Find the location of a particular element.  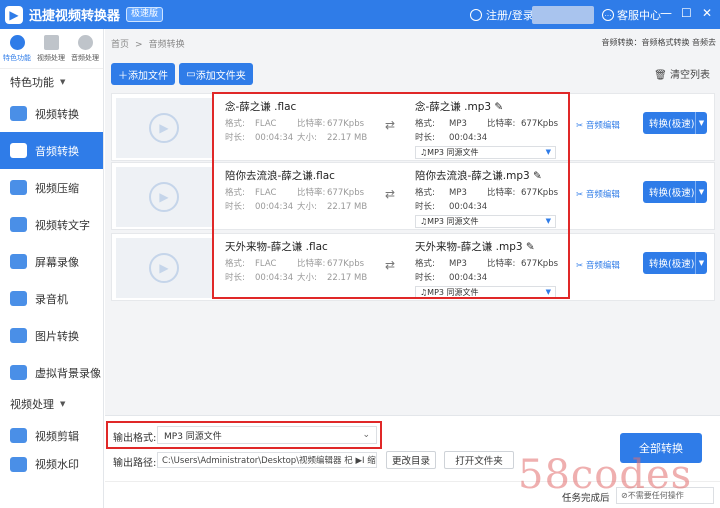

add-file-button: ＋ 添加文件 is located at coordinates (143, 74).